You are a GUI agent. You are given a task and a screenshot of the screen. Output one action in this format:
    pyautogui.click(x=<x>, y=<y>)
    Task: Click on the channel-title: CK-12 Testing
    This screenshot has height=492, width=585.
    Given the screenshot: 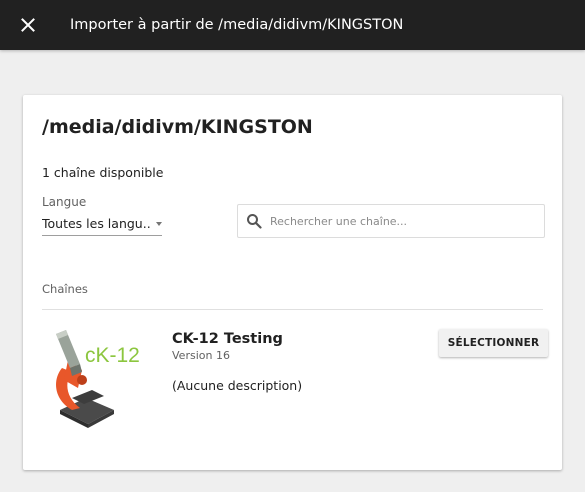 What is the action you would take?
    pyautogui.click(x=227, y=339)
    